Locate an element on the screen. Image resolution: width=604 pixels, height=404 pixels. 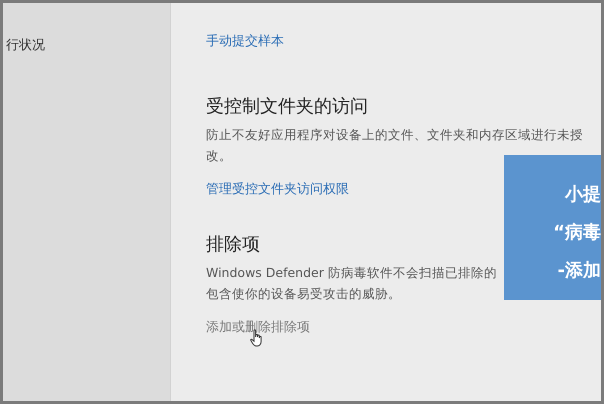
description-text: Windows Defender 防病毒软件不会扫描已排除的 is located at coordinates (351, 273).